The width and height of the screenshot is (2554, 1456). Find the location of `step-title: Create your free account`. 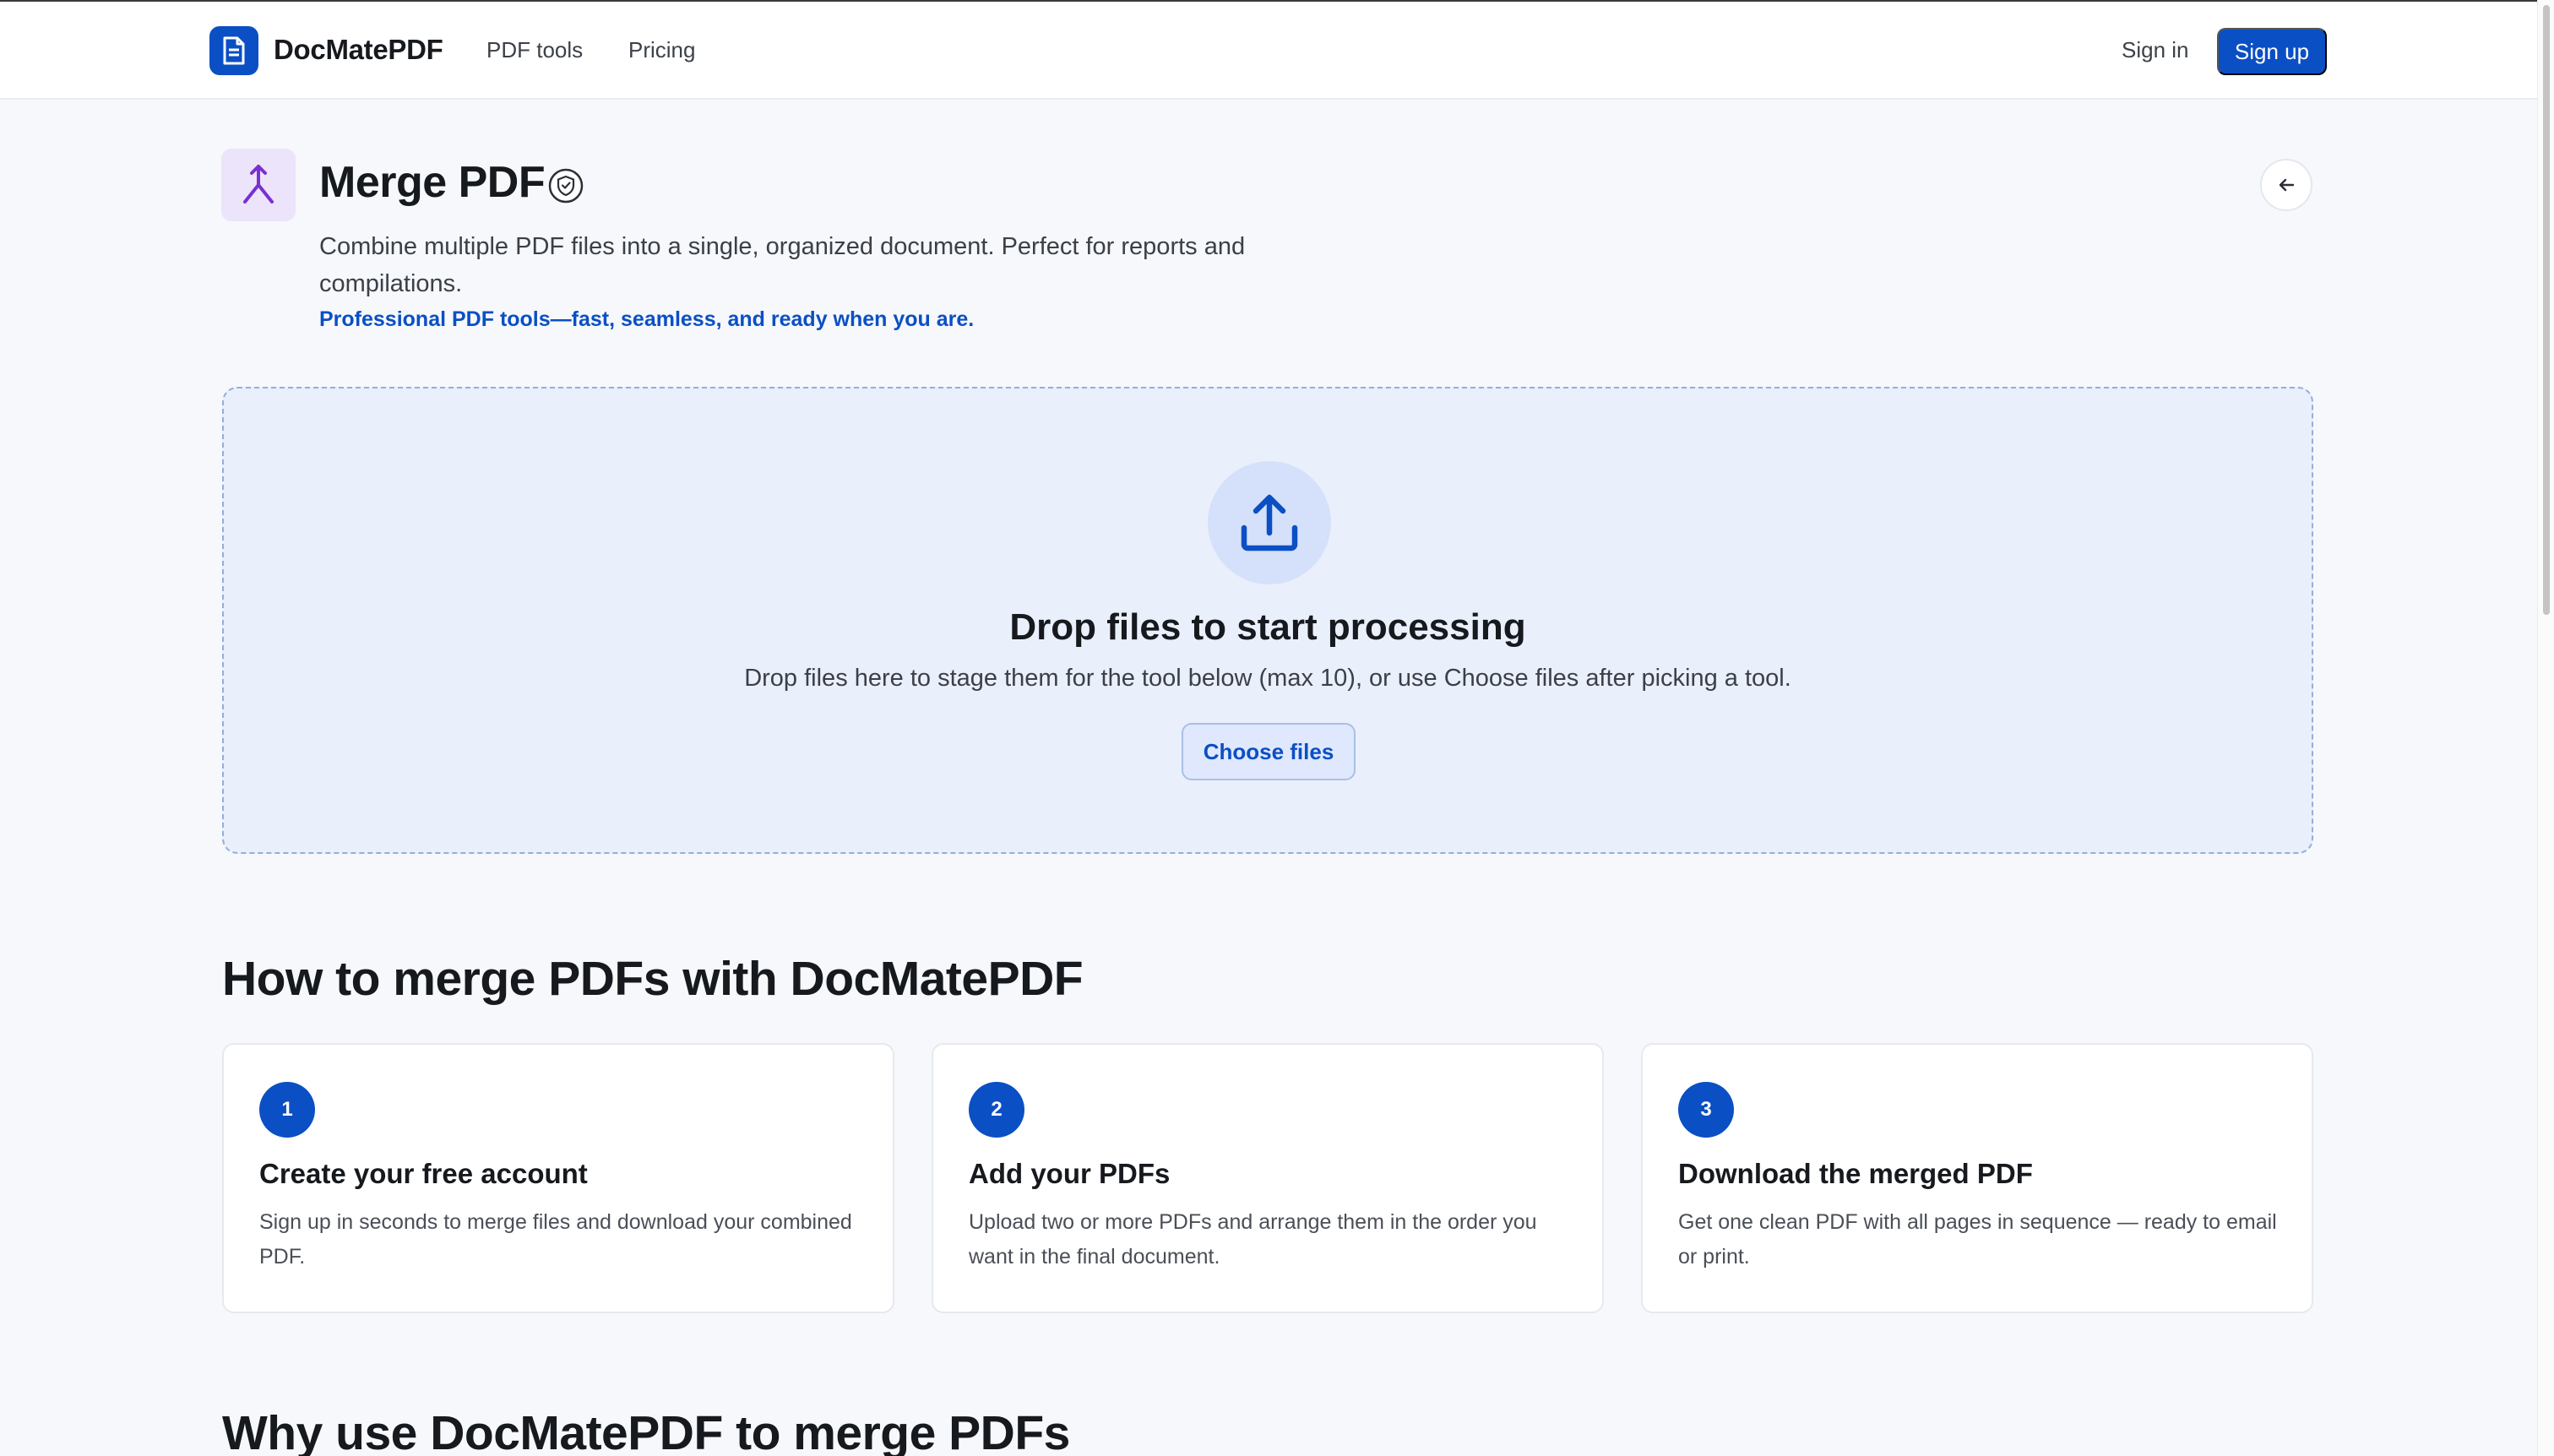

step-title: Create your free account is located at coordinates (423, 1173).